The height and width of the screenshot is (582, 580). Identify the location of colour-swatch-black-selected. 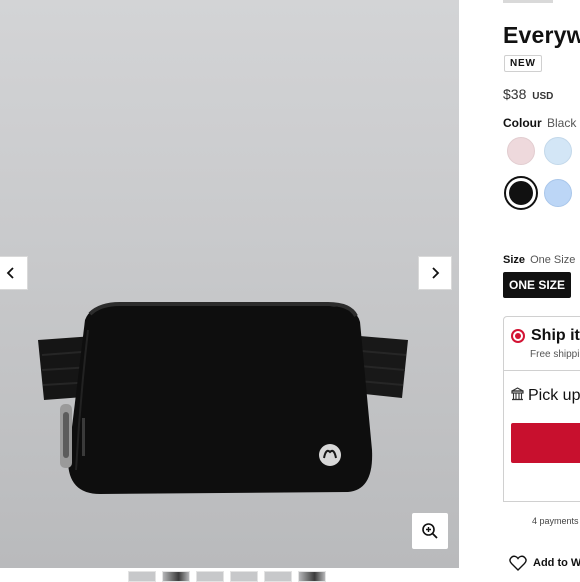
(521, 193).